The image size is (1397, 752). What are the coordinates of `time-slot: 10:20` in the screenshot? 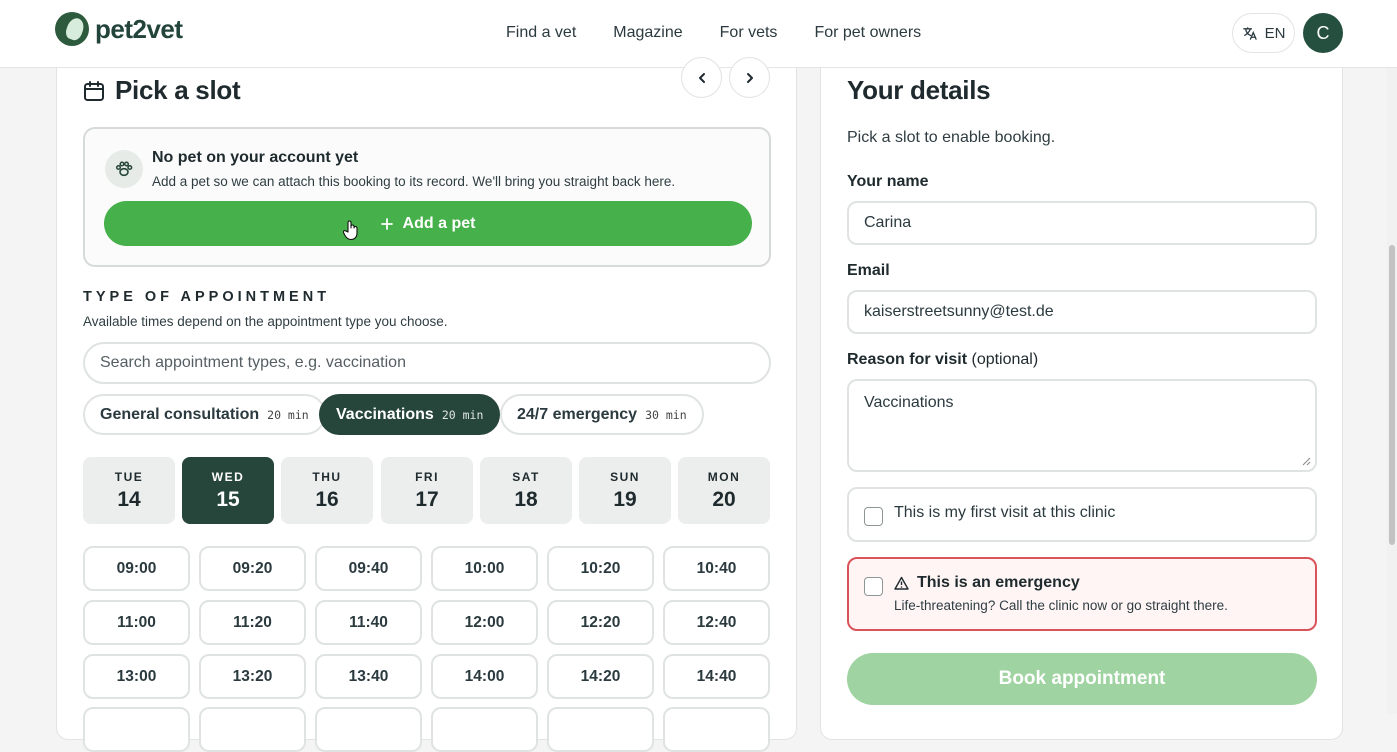 It's located at (600, 568).